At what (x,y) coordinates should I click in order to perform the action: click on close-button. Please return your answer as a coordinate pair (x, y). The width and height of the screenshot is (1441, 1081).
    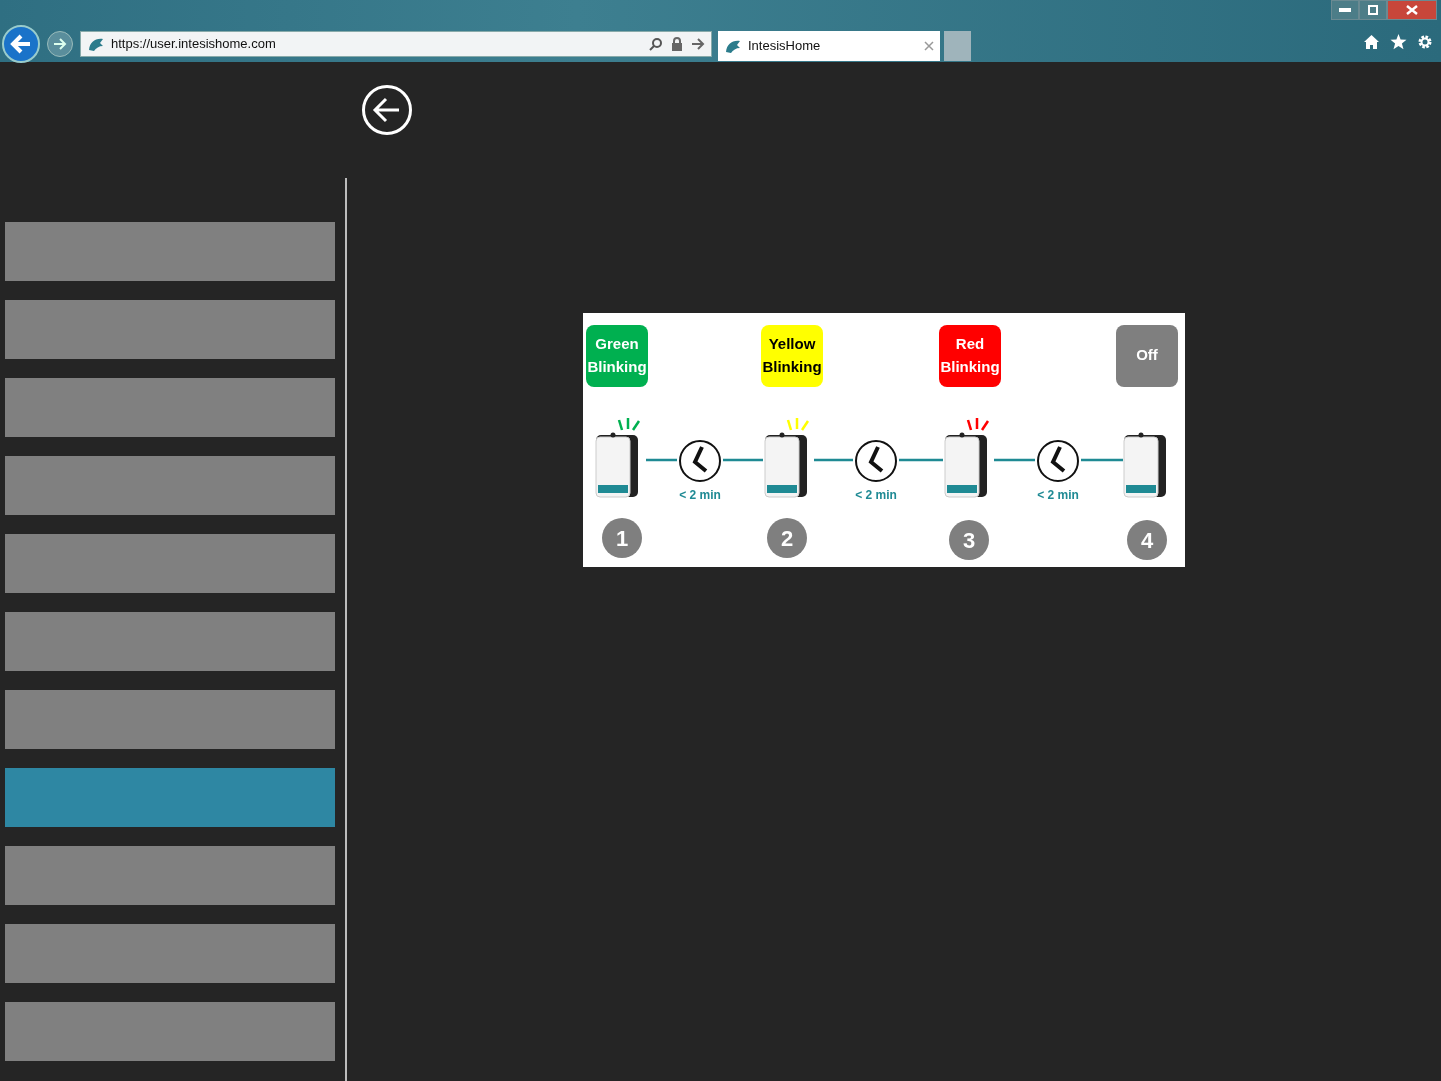
    Looking at the image, I should click on (1412, 10).